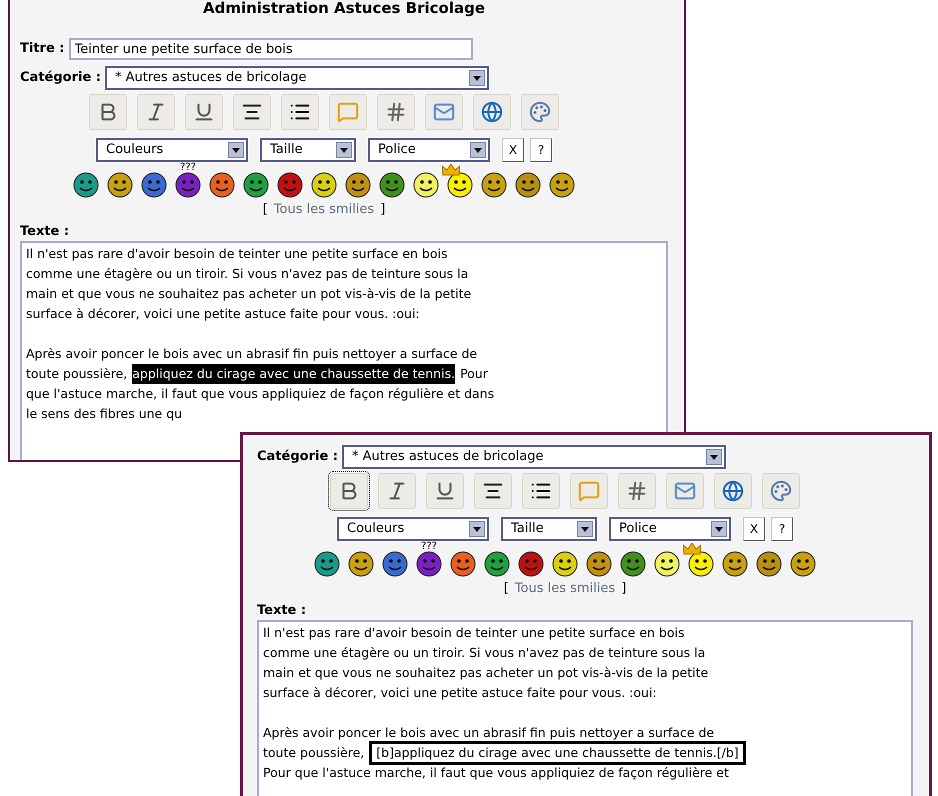 The width and height of the screenshot is (938, 796). I want to click on field-label: Titre :, so click(42, 49).